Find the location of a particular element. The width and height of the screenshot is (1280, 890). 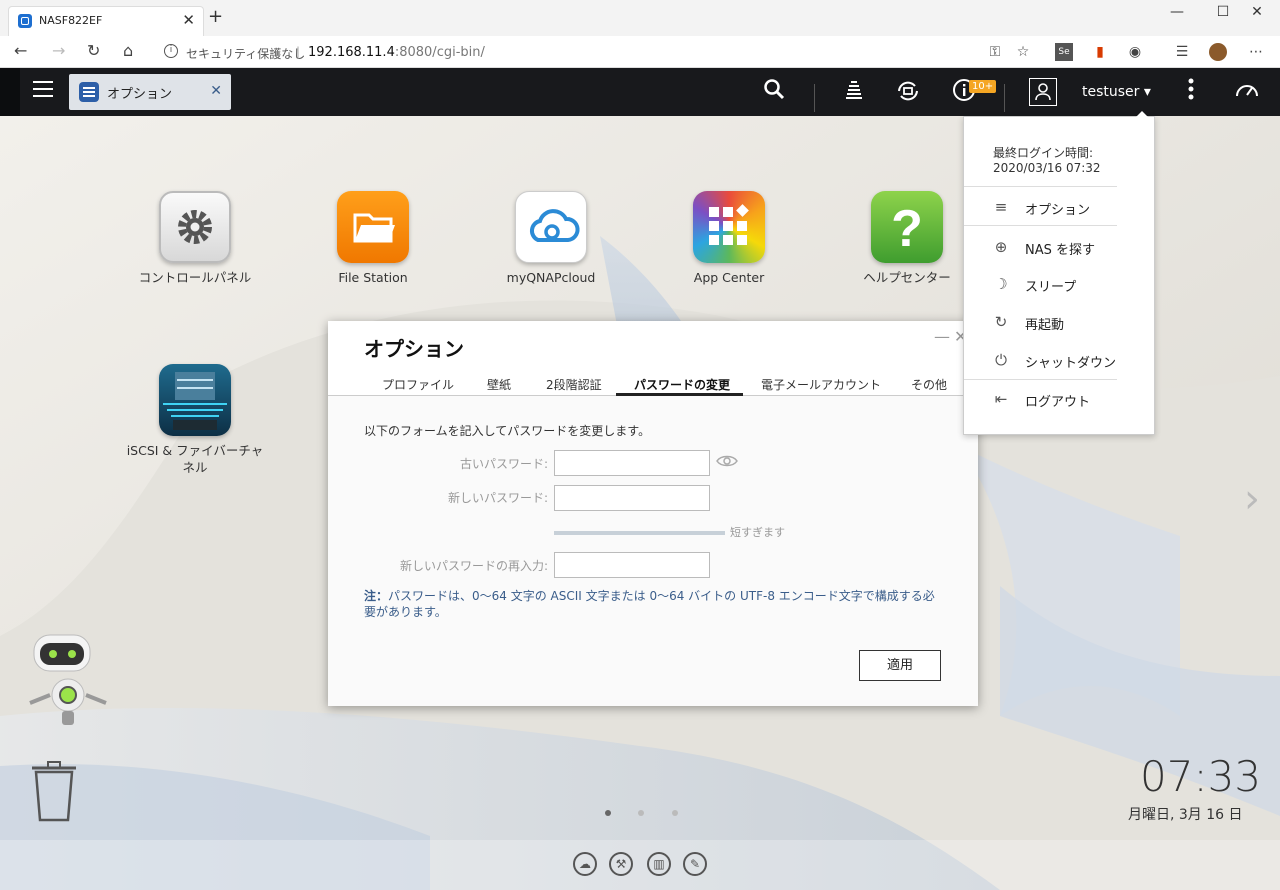

old-password-input is located at coordinates (632, 463).